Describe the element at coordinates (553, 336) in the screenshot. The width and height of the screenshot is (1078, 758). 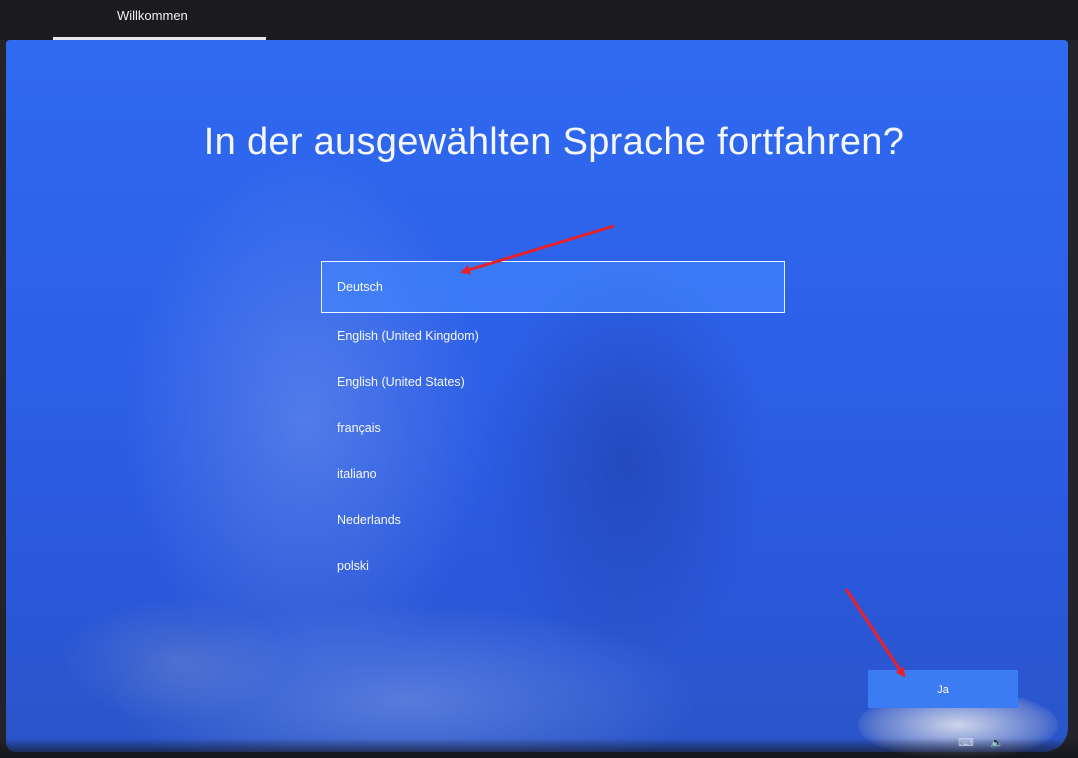
I see `list-item-english-uk: English (United Kingdom)` at that location.